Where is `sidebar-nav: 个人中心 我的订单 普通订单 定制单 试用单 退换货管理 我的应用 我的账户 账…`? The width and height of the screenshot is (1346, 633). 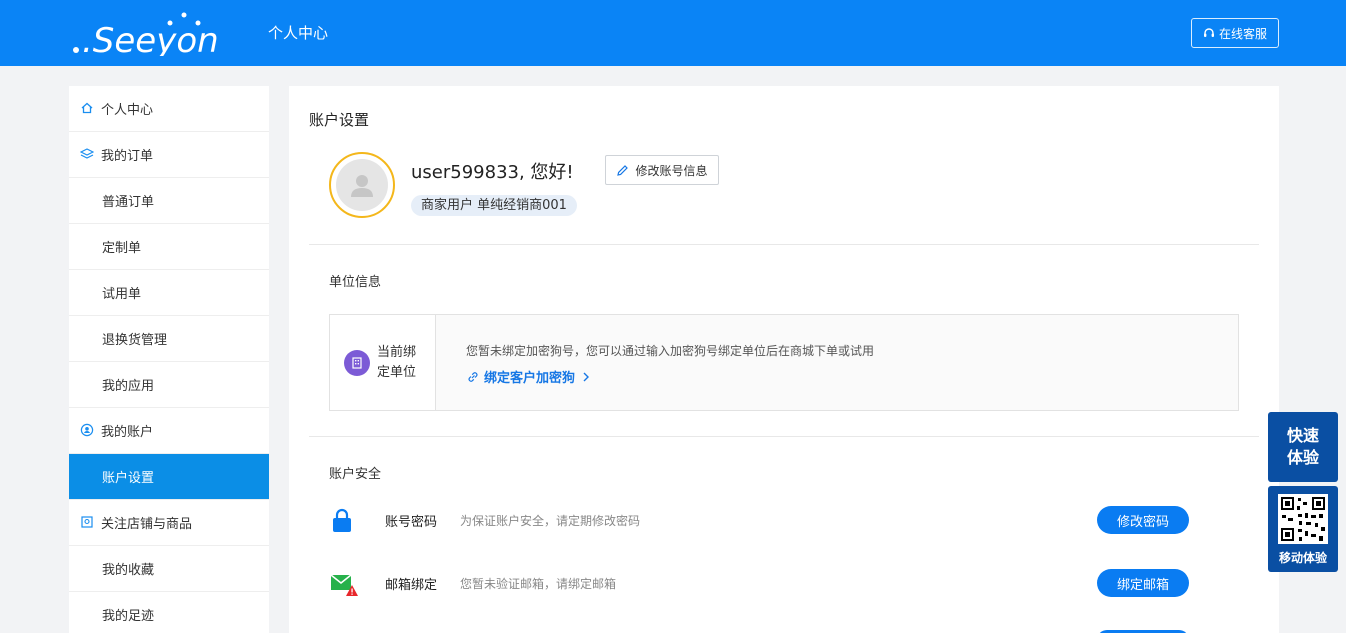 sidebar-nav: 个人中心 我的订单 普通订单 定制单 试用单 退换货管理 我的应用 我的账户 账… is located at coordinates (169, 359).